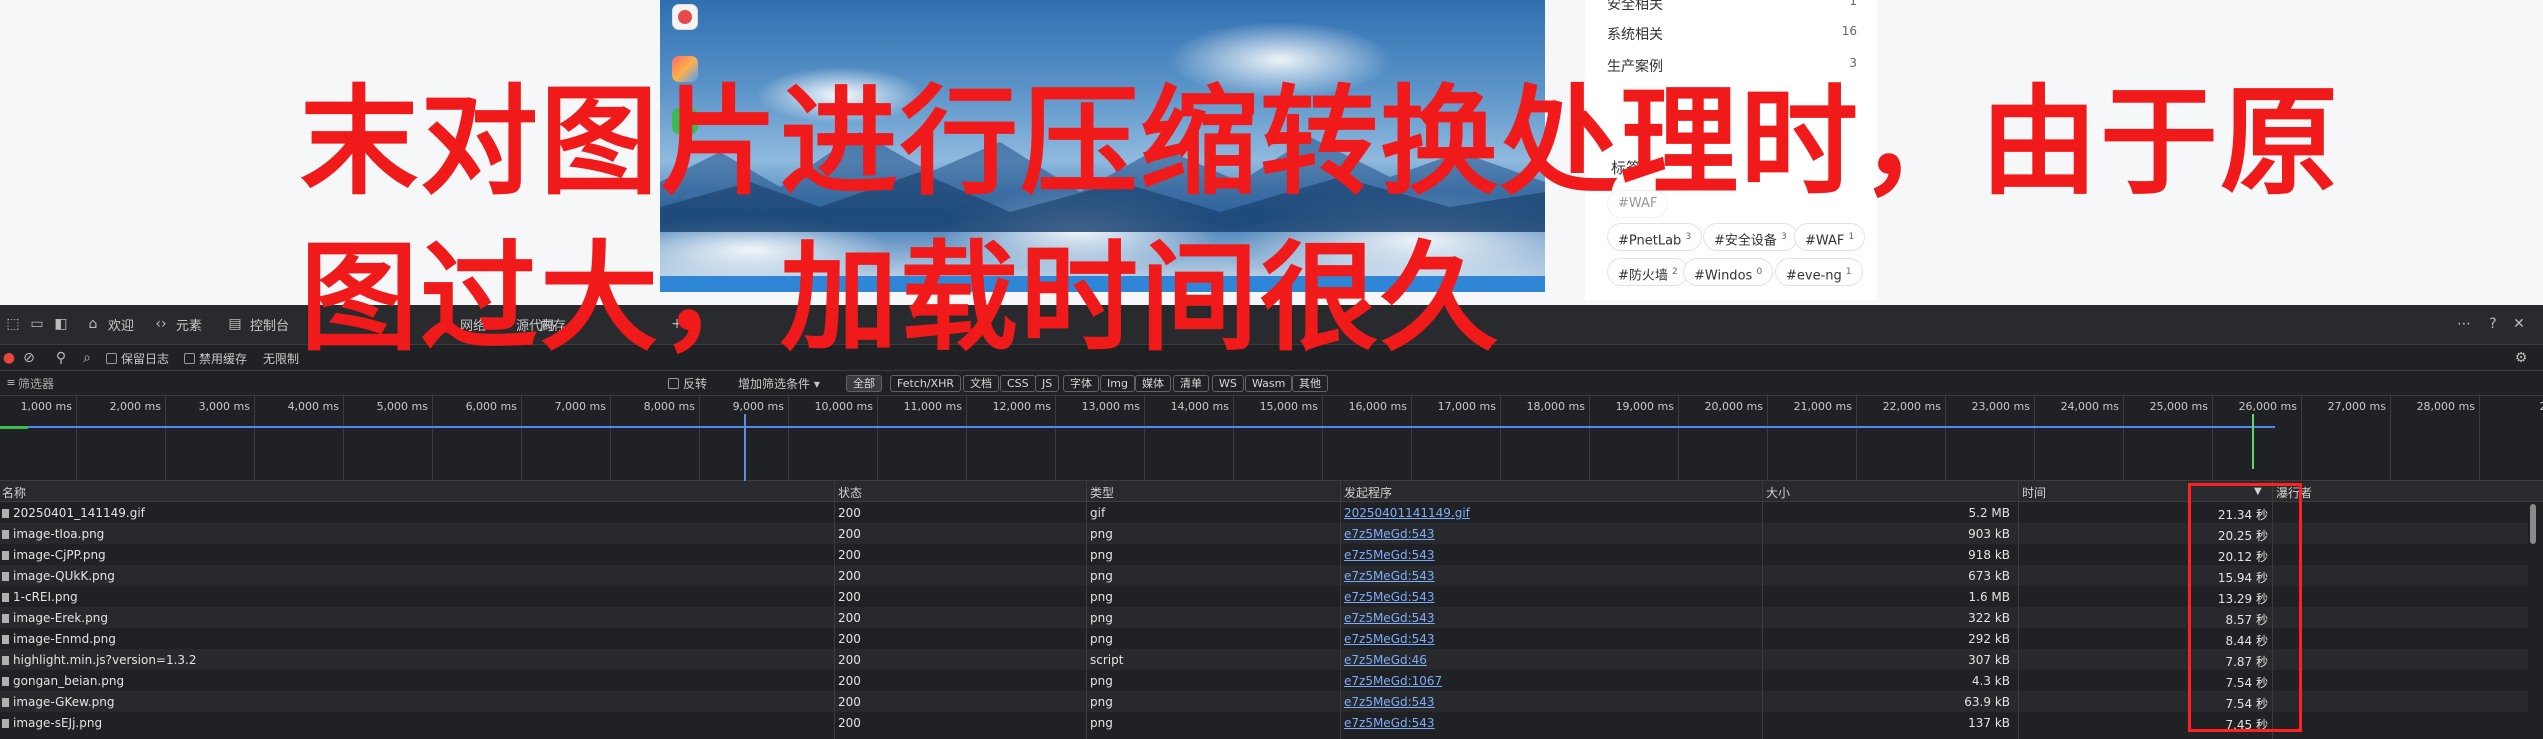  I want to click on console-icon: ▤, so click(235, 324).